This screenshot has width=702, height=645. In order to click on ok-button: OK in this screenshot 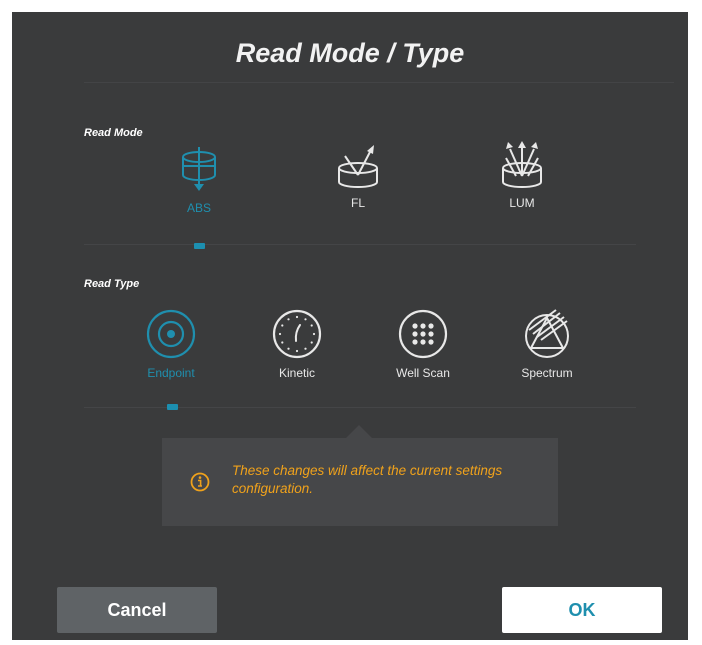, I will do `click(582, 610)`.